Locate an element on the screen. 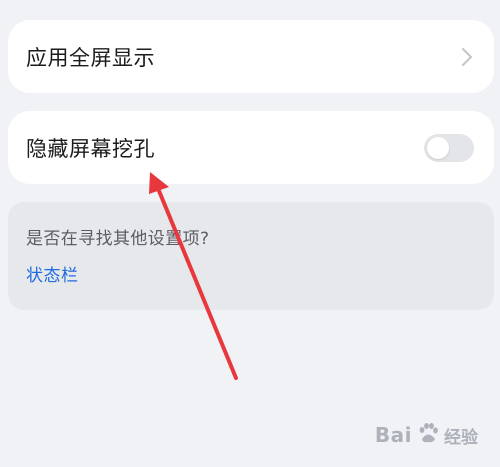 The width and height of the screenshot is (500, 467). watermark-brand: Bai is located at coordinates (393, 435).